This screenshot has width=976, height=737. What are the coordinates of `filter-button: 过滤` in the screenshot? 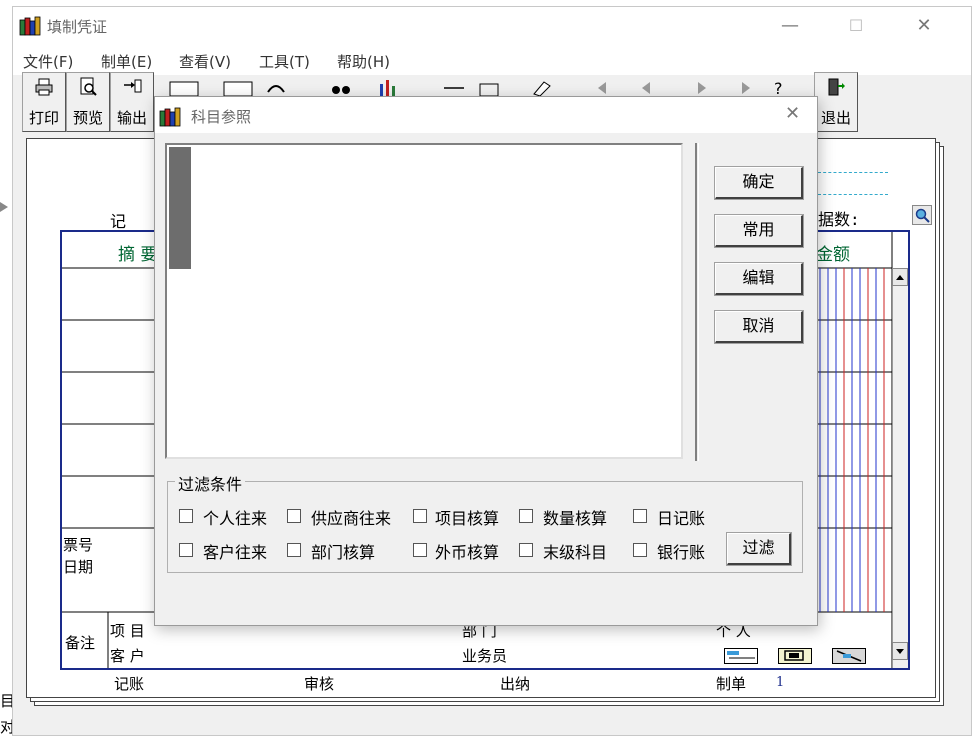 It's located at (759, 549).